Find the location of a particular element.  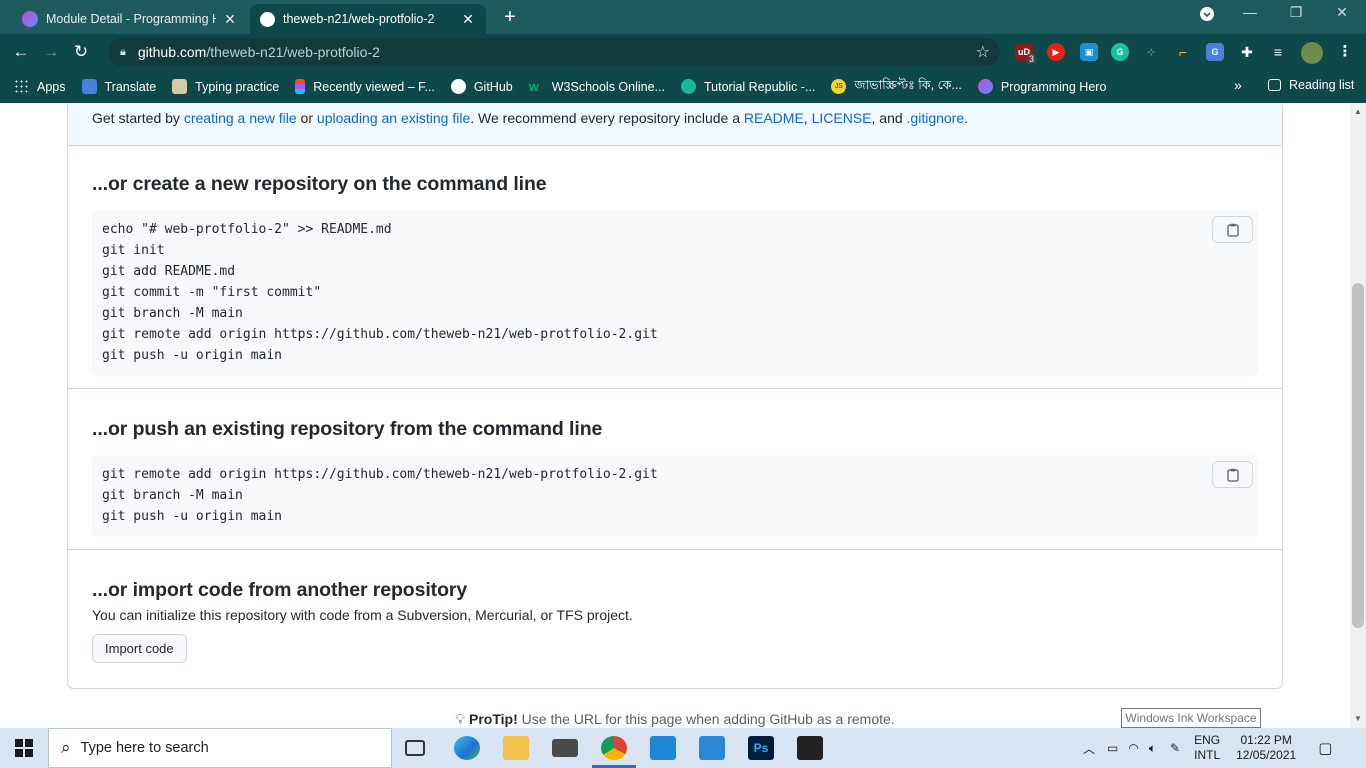

page-scrollbar: ▲ ▼ is located at coordinates (1358, 415).